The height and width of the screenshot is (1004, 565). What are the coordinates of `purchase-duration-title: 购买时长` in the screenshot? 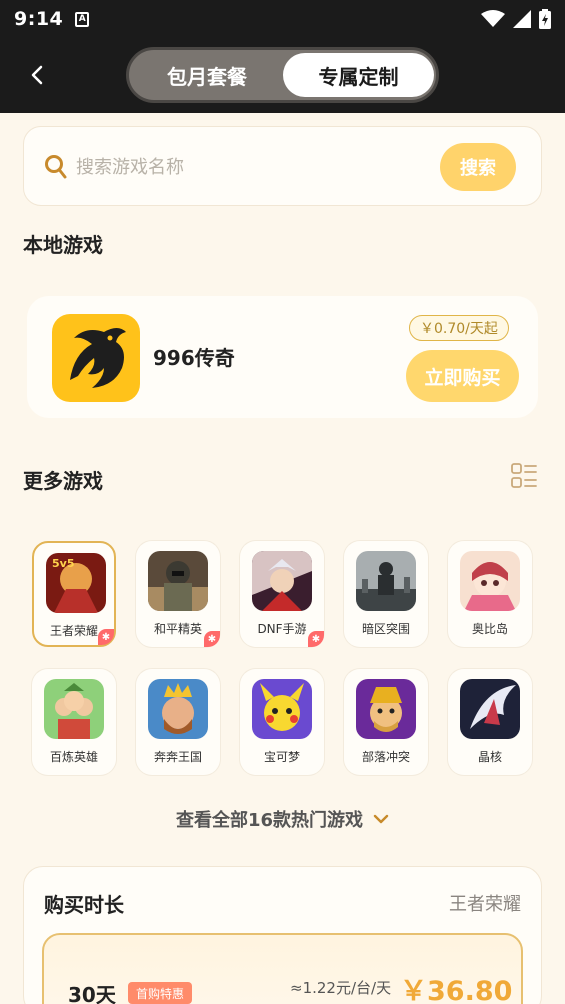 It's located at (84, 905).